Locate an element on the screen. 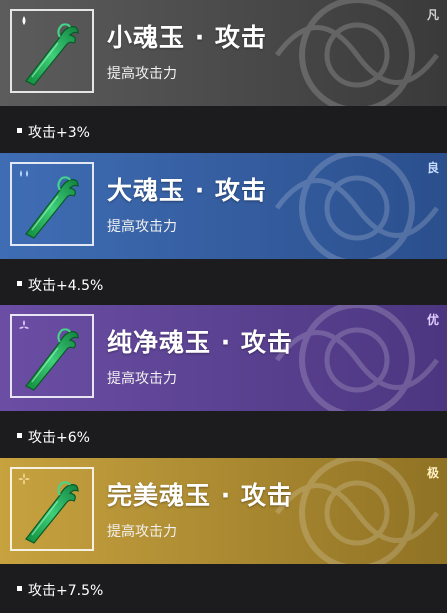  stat-row: 攻击+7.5% is located at coordinates (223, 587).